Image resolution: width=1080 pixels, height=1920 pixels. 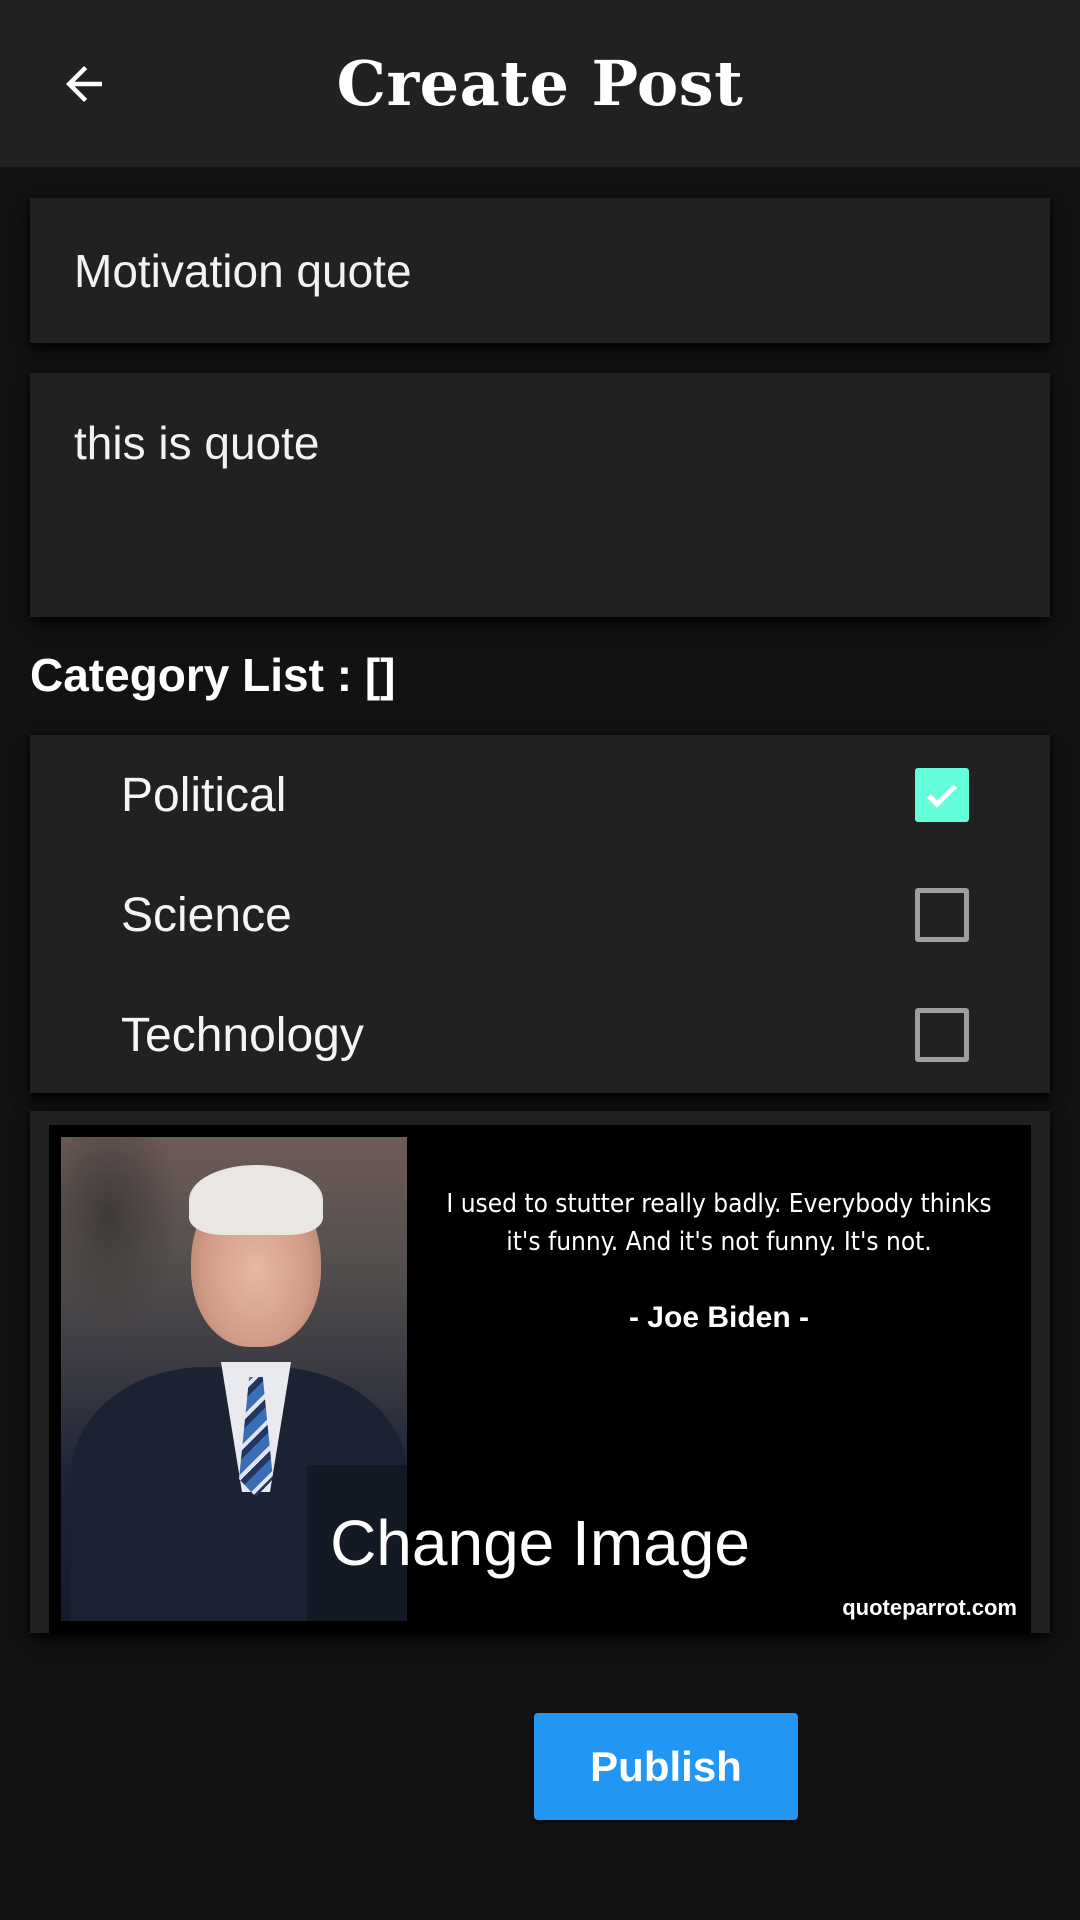 I want to click on check-icon, so click(x=942, y=796).